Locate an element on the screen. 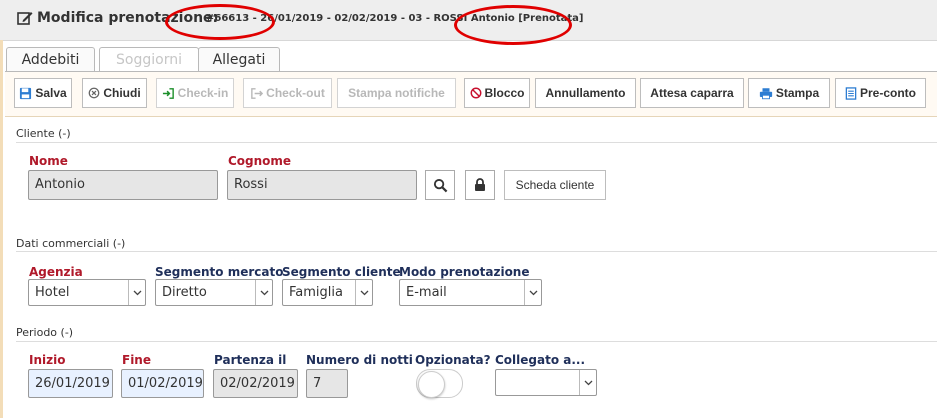  lock-button is located at coordinates (480, 185).